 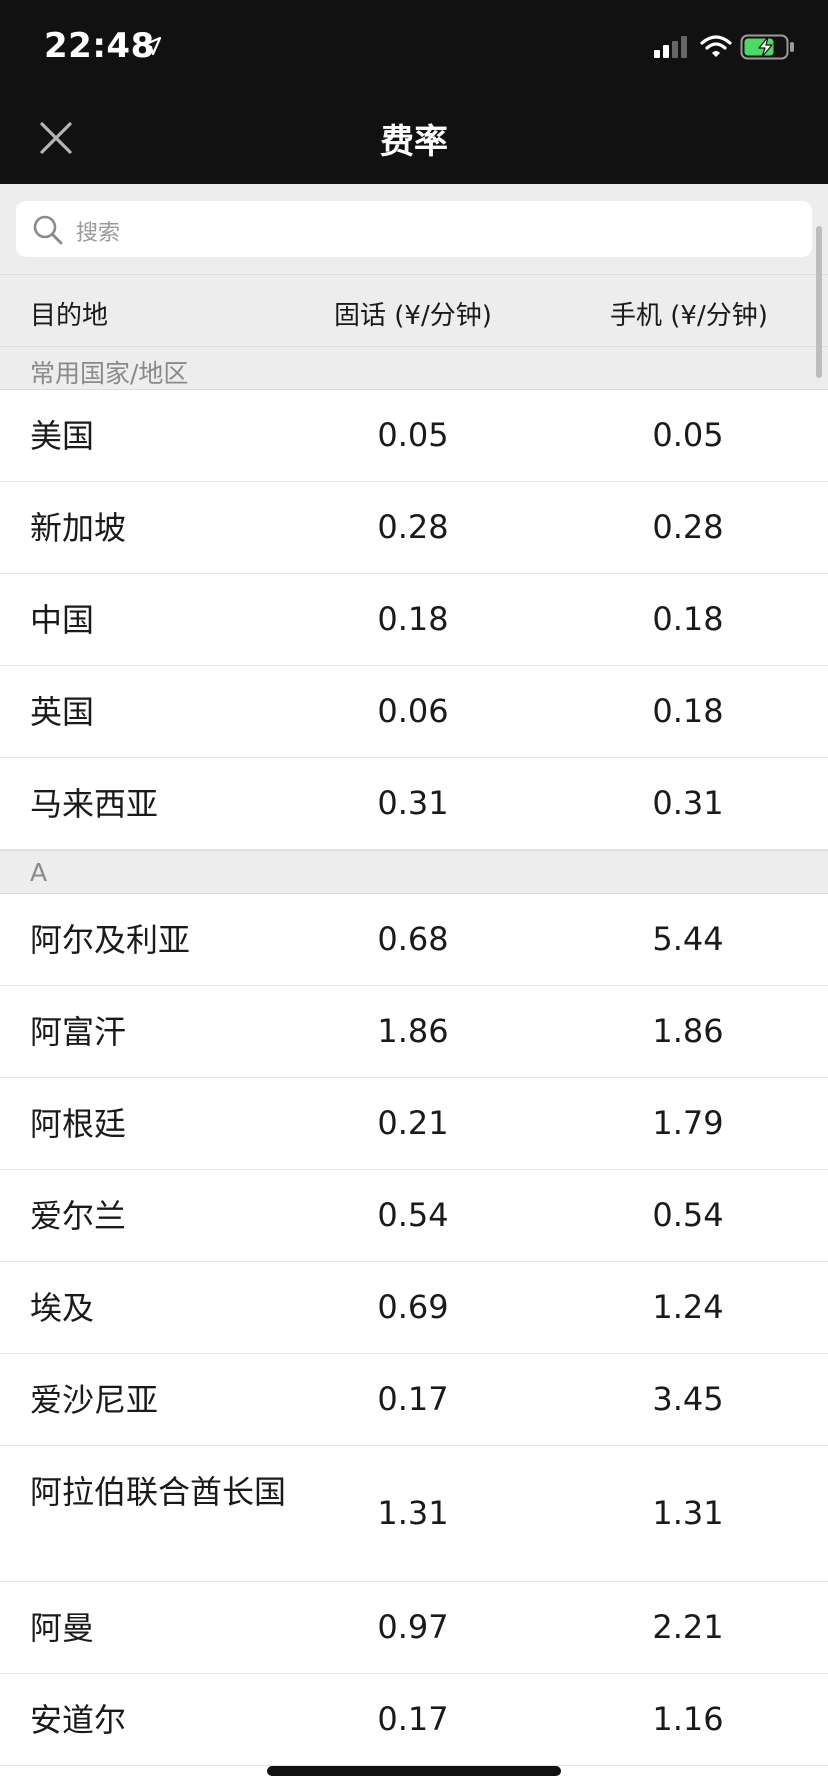 I want to click on mobile-rate: 3.45, so click(x=688, y=1399).